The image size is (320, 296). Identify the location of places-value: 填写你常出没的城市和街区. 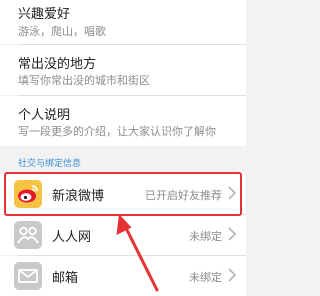
(84, 80).